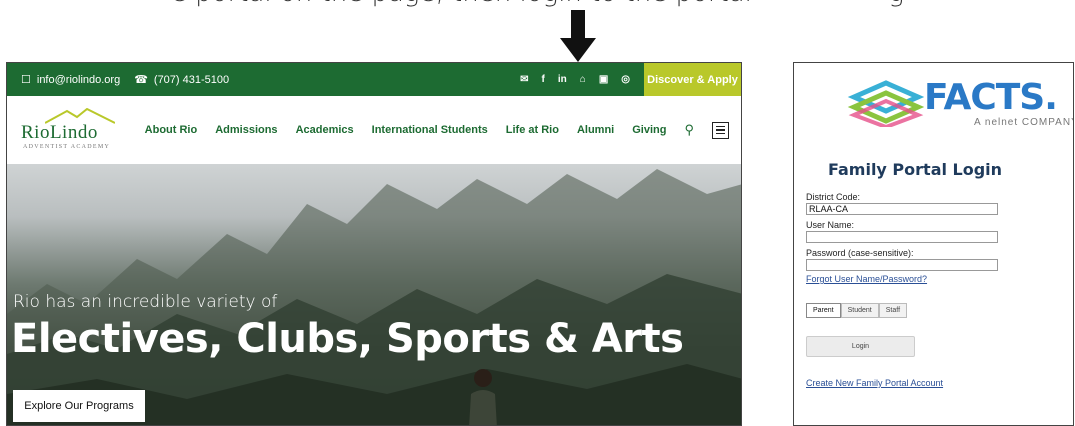 The height and width of the screenshot is (426, 1075). I want to click on phone-contact: ☎ (707) 431-5100, so click(182, 80).